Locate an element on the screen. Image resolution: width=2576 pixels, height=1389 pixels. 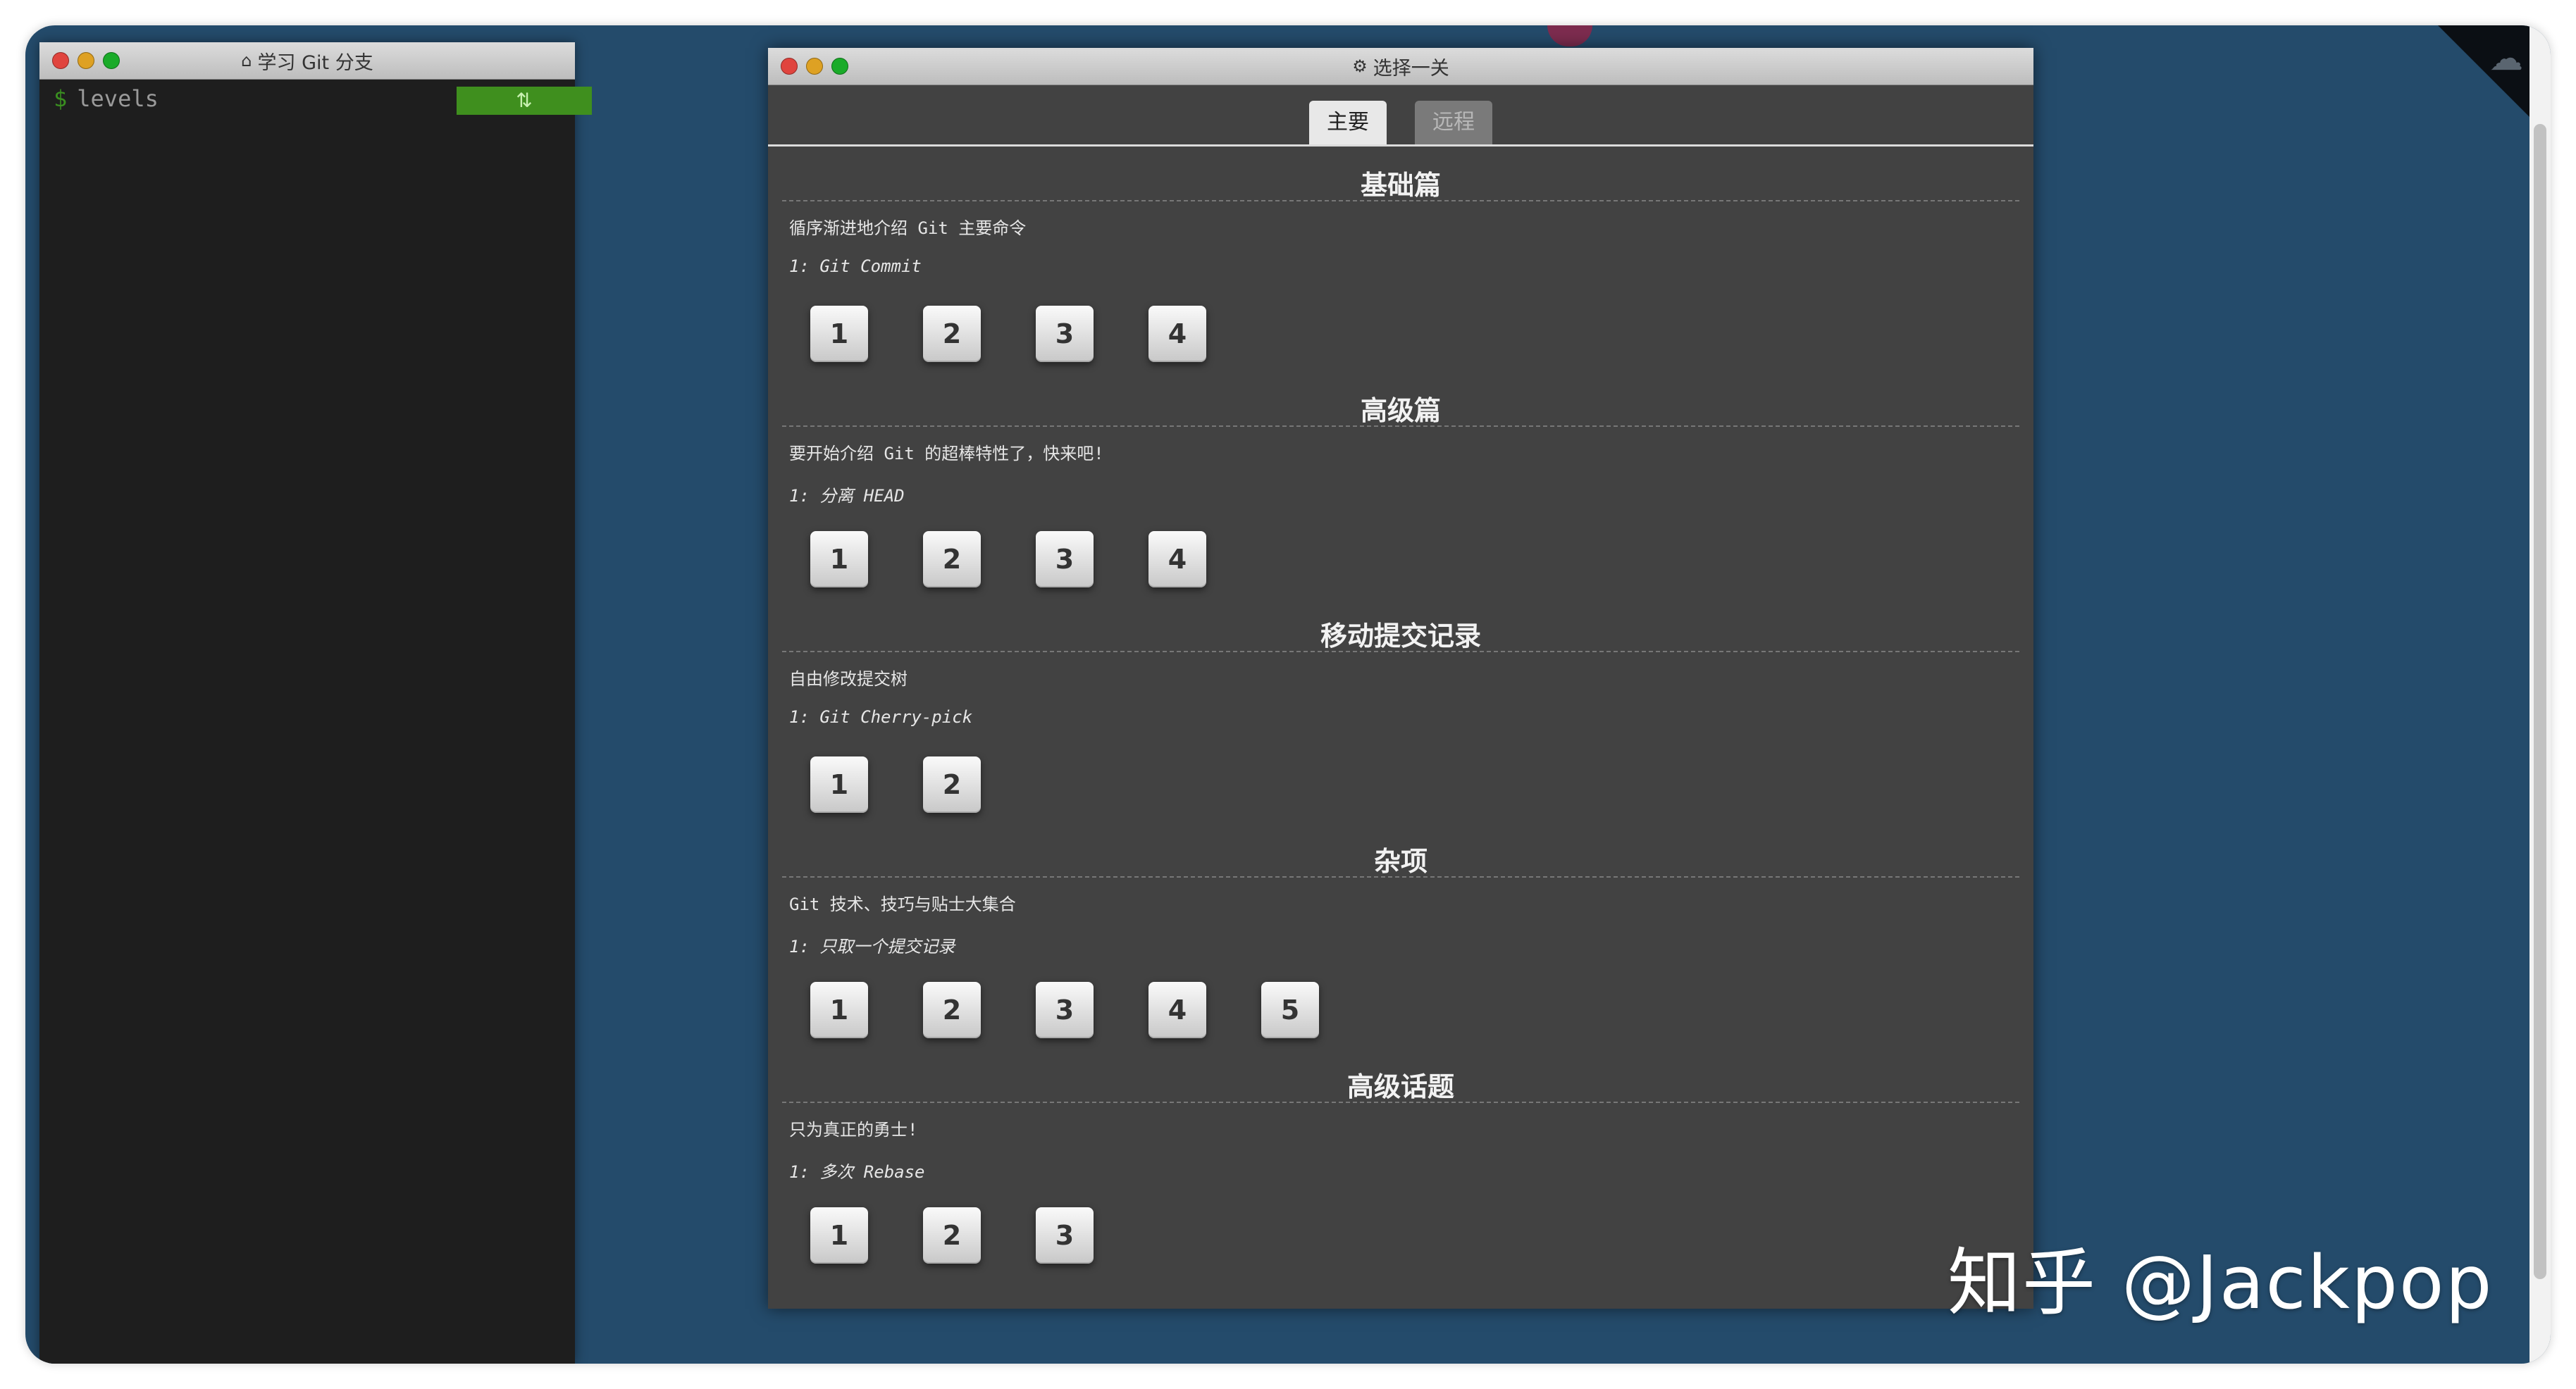
terminal-output: $ levels ⇅ is located at coordinates (315, 106).